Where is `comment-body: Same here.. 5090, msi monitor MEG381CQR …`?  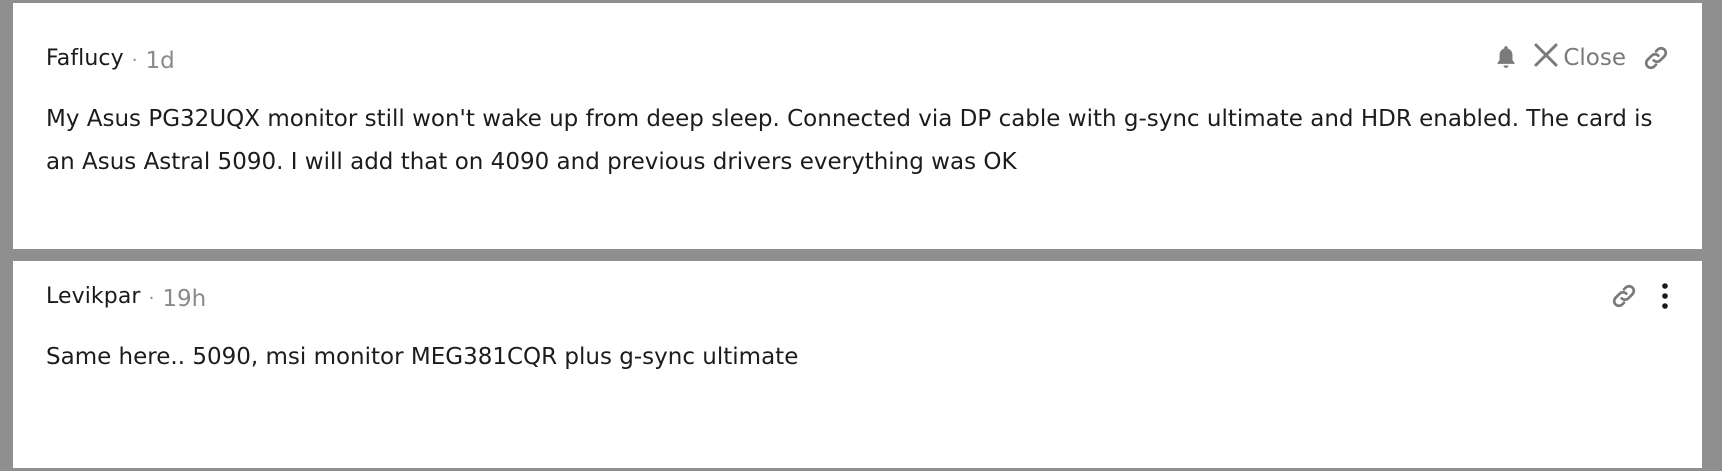
comment-body: Same here.. 5090, msi monitor MEG381CQR … is located at coordinates (422, 357).